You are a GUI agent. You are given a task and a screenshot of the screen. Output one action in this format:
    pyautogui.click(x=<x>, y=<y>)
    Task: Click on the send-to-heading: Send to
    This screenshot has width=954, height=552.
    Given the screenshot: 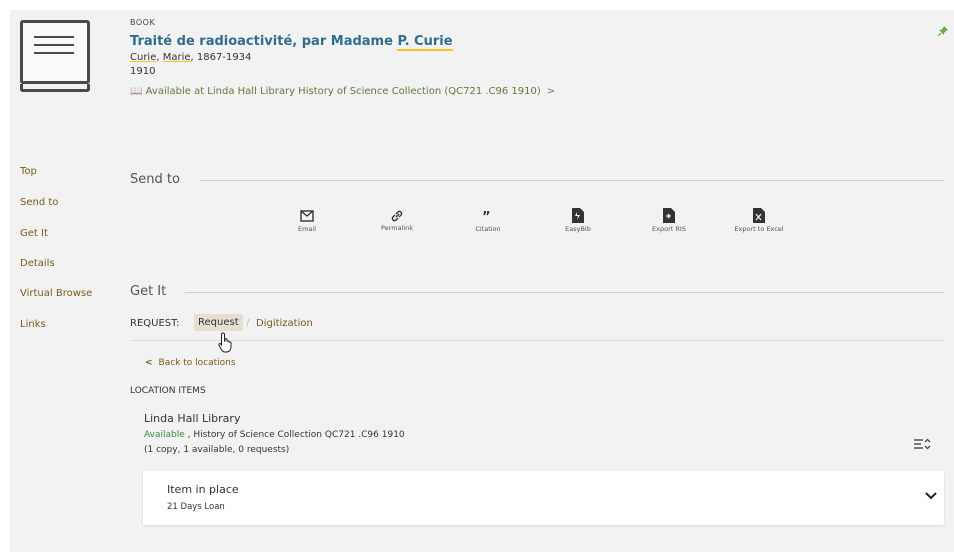 What is the action you would take?
    pyautogui.click(x=155, y=179)
    